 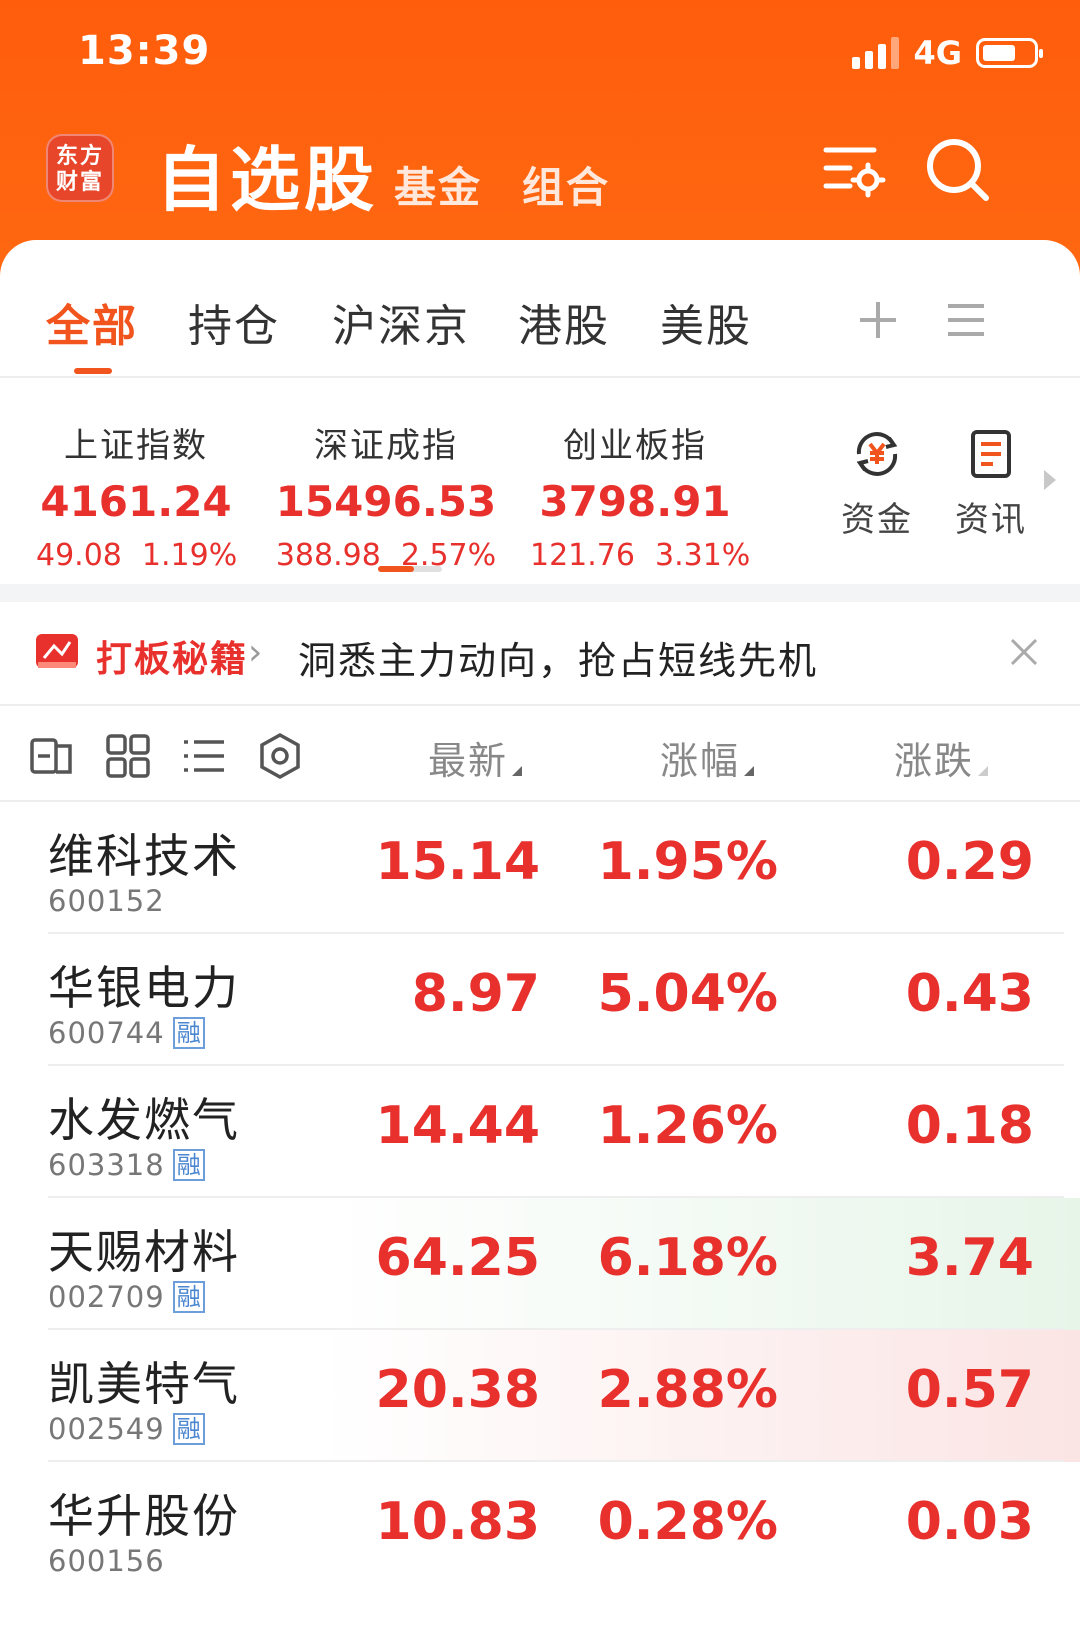 I want to click on fund-flow-icon, so click(x=877, y=454).